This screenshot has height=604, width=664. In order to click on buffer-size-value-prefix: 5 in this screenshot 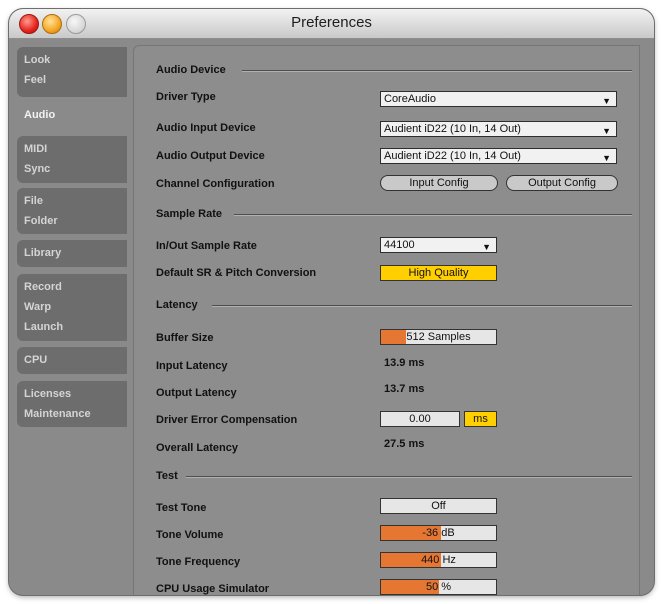, I will do `click(409, 337)`.